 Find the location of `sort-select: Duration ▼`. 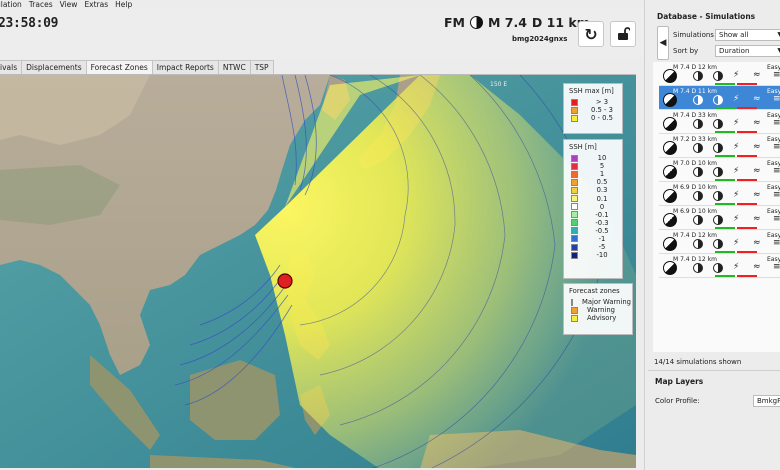

sort-select: Duration ▼ is located at coordinates (747, 51).